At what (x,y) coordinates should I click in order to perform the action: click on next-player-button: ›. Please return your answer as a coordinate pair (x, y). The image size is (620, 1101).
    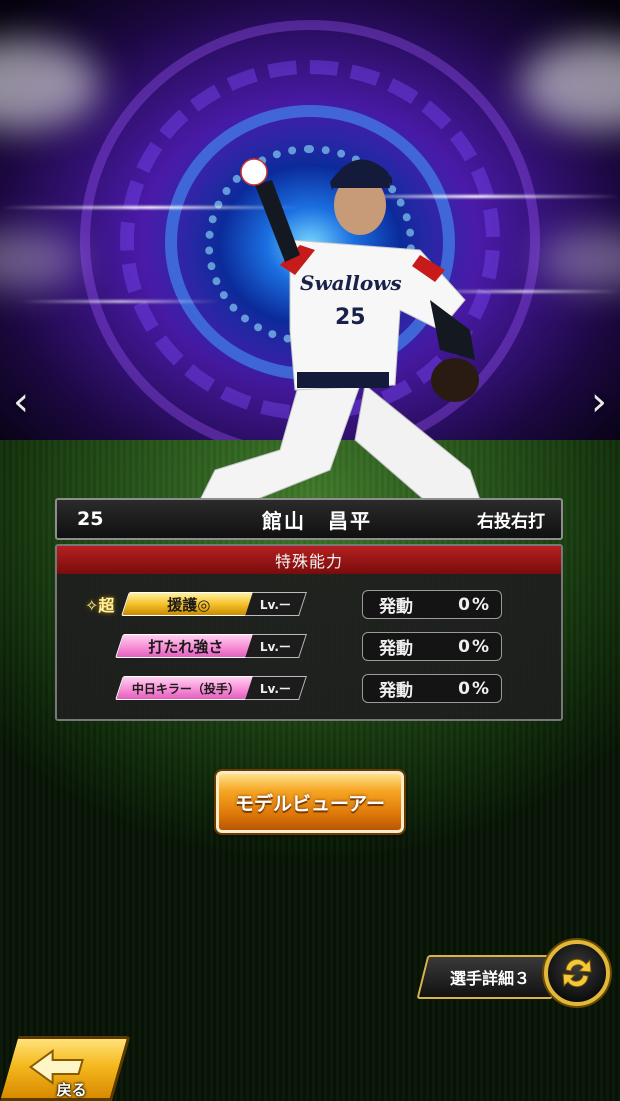
    Looking at the image, I should click on (599, 402).